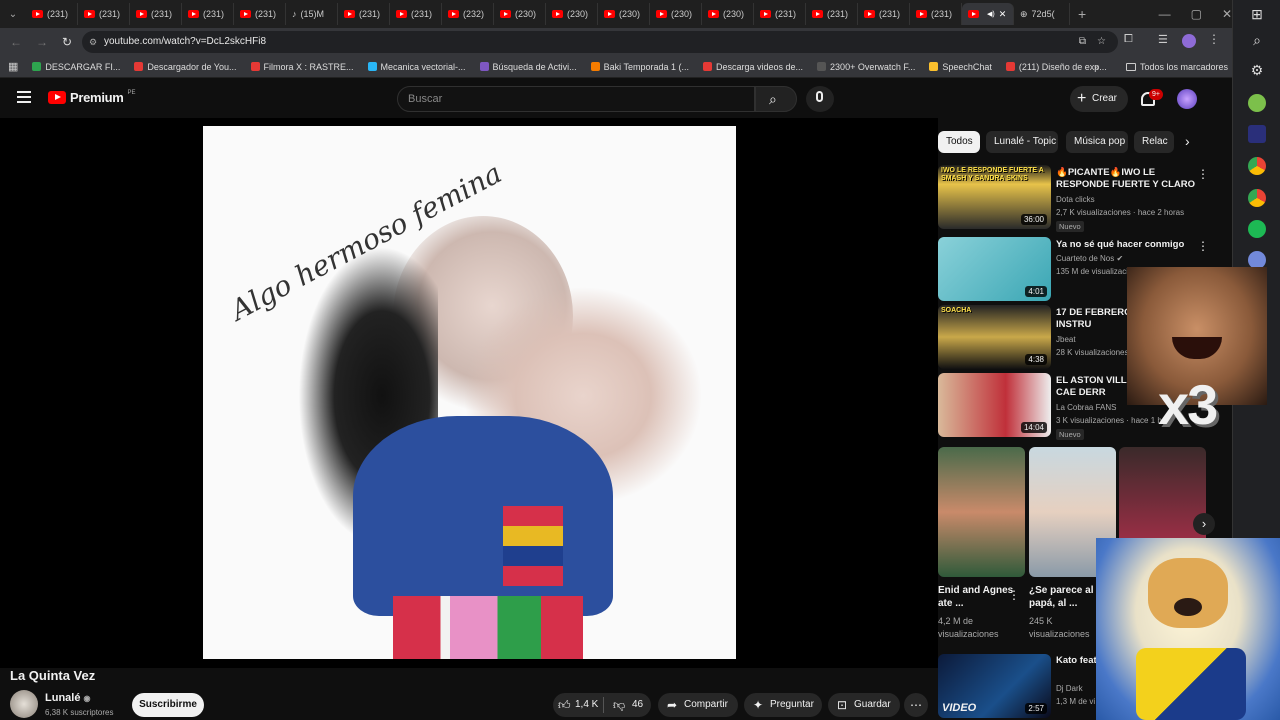  I want to click on maximize-icon: ▢, so click(1196, 14).